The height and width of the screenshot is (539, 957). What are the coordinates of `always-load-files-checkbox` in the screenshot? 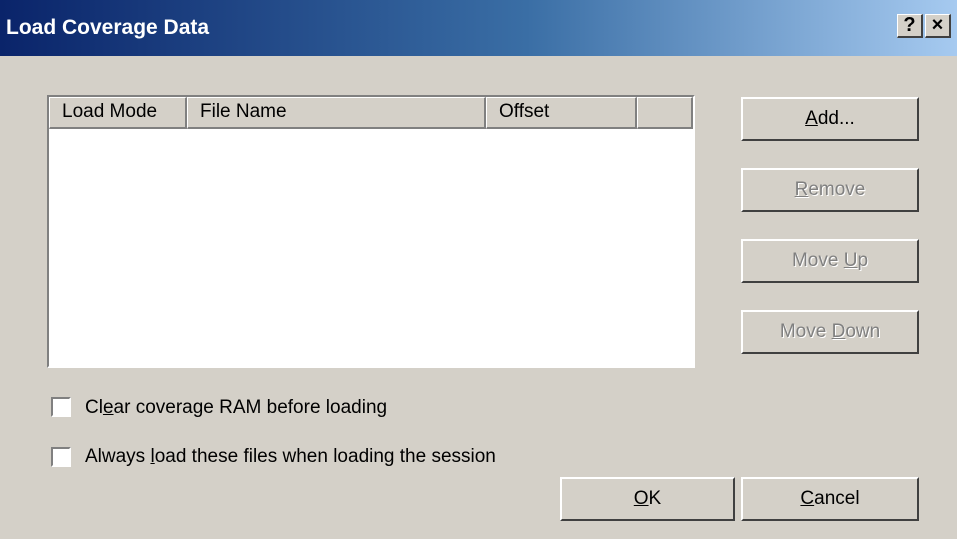 It's located at (61, 457).